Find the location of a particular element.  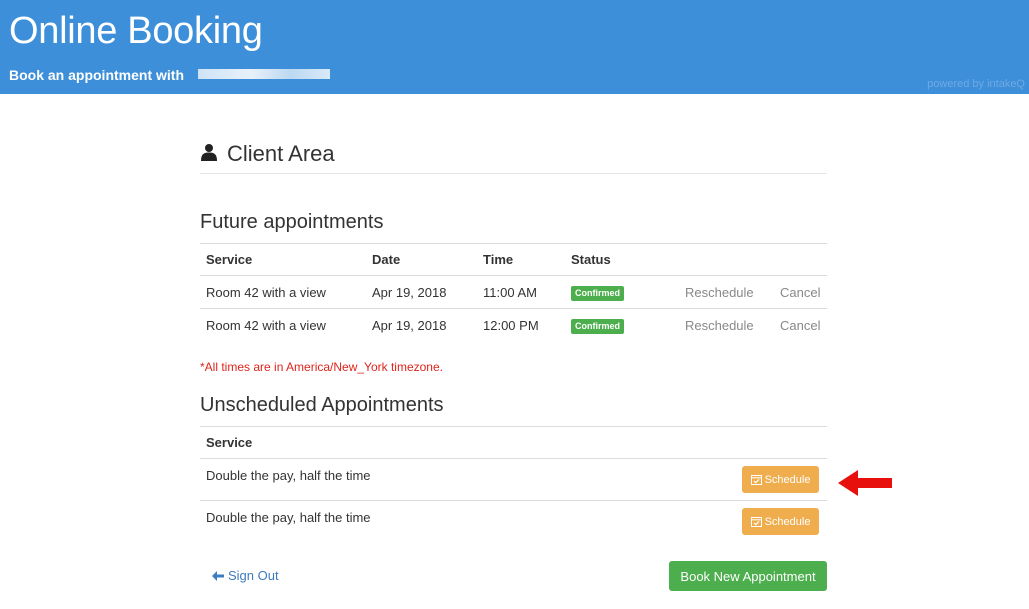

table-header-row: Service is located at coordinates (513, 442).